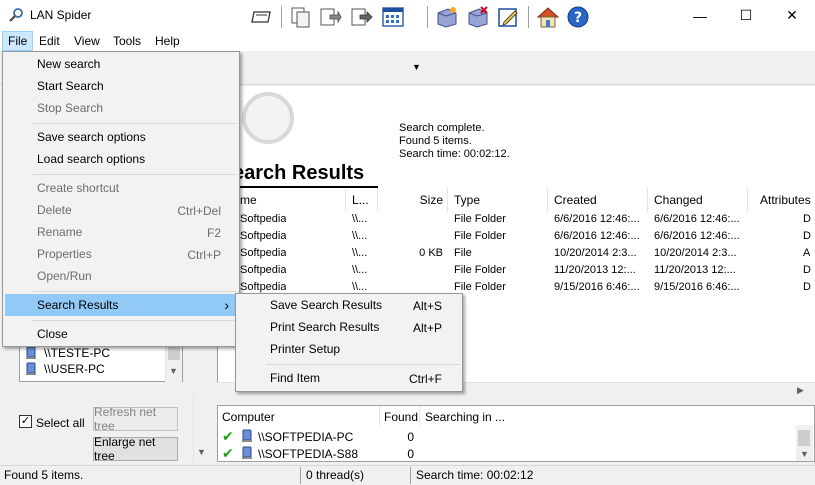 This screenshot has width=815, height=485. Describe the element at coordinates (247, 435) in the screenshot. I see `computer-icon` at that location.